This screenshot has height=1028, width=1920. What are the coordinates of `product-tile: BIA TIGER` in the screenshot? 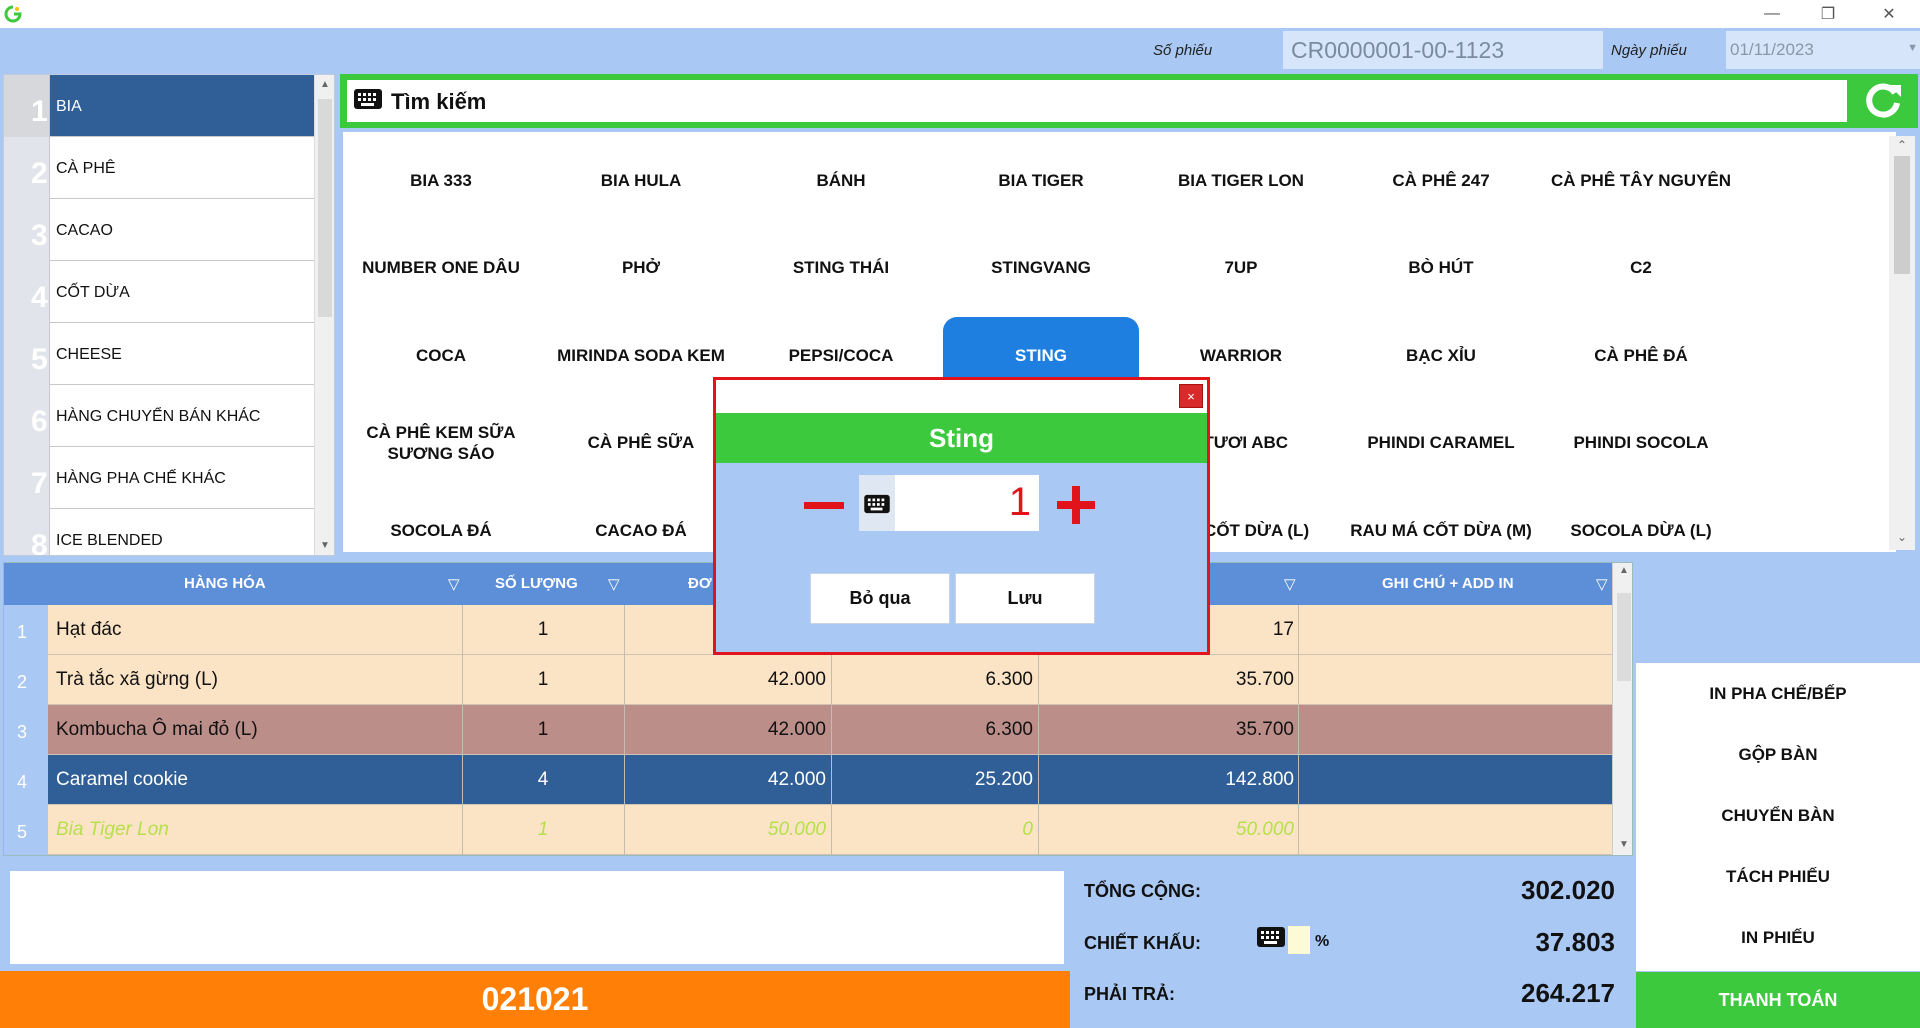 It's located at (1041, 180).